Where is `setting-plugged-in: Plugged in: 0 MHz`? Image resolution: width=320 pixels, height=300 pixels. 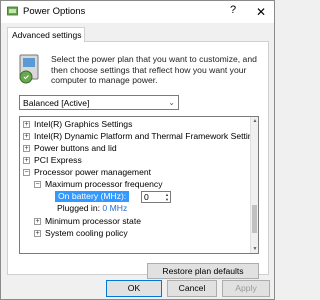
setting-plugged-in: Plugged in: 0 MHz is located at coordinates (92, 208).